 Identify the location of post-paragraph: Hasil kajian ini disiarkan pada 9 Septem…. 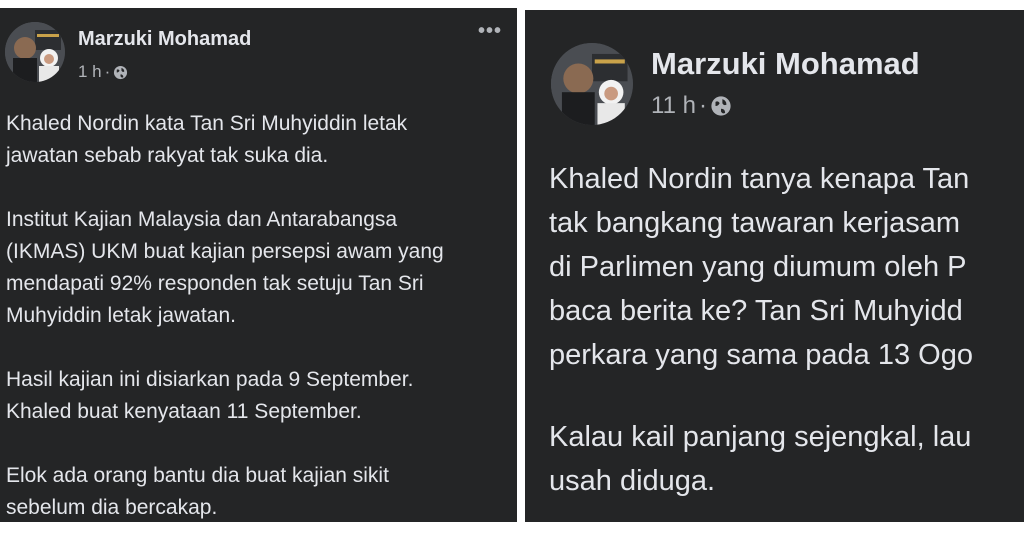
(210, 395).